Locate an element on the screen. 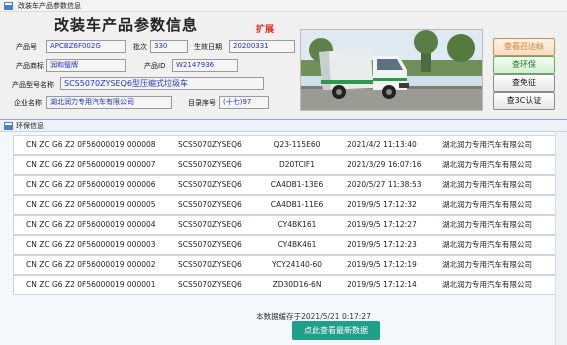 The width and height of the screenshot is (567, 345). window-title: 改装车产品参数信息 is located at coordinates (49, 6).